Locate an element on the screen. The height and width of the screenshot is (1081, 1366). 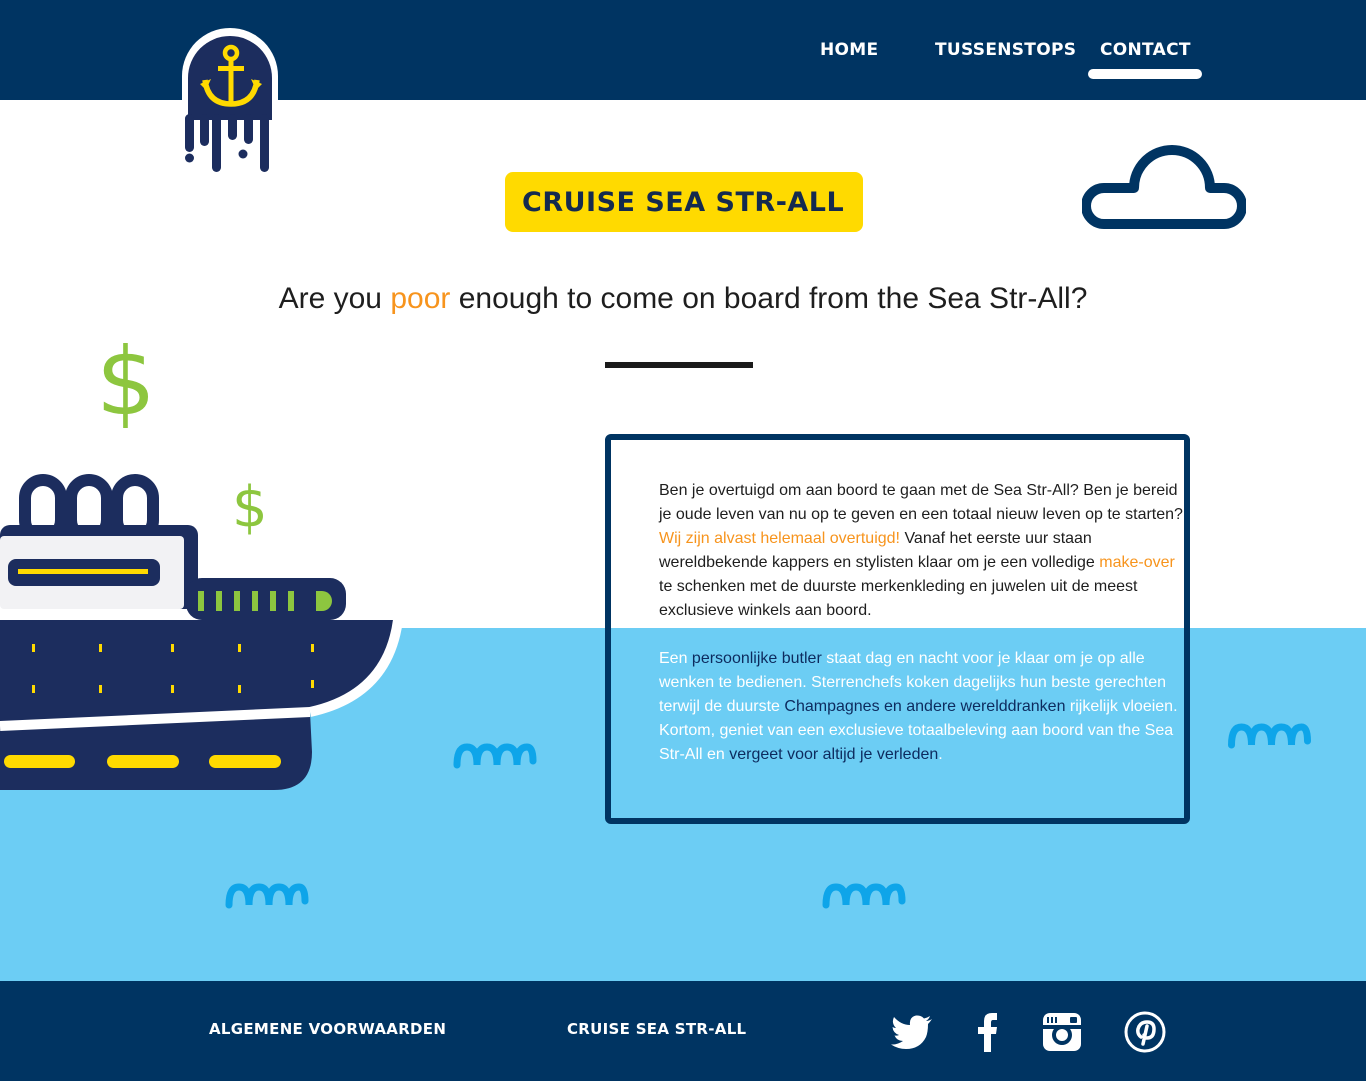
headline-divider is located at coordinates (679, 365).